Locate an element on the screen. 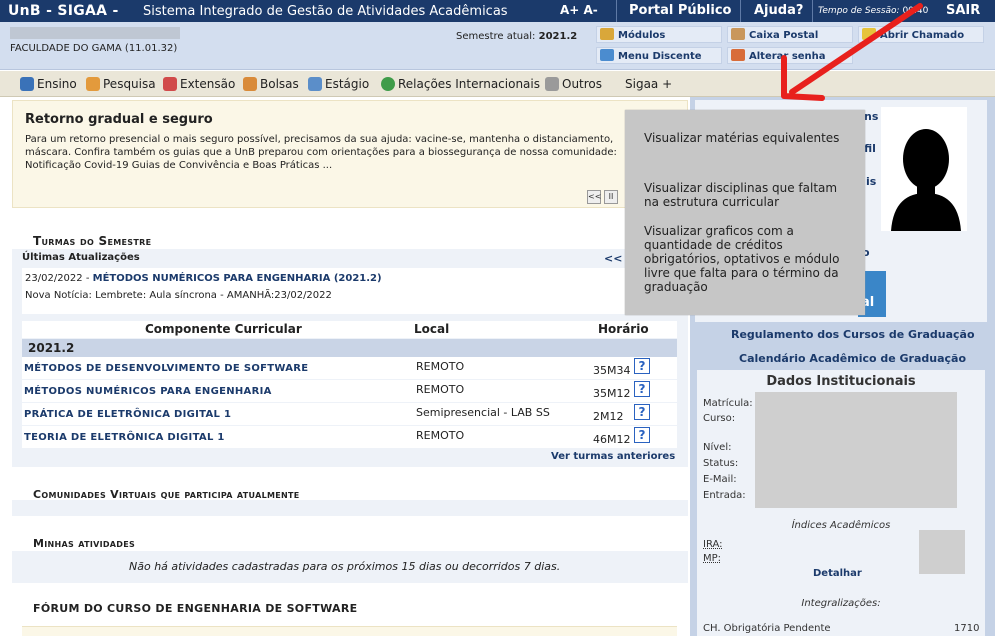 Image resolution: width=995 pixels, height=636 pixels. avatar is located at coordinates (924, 169).